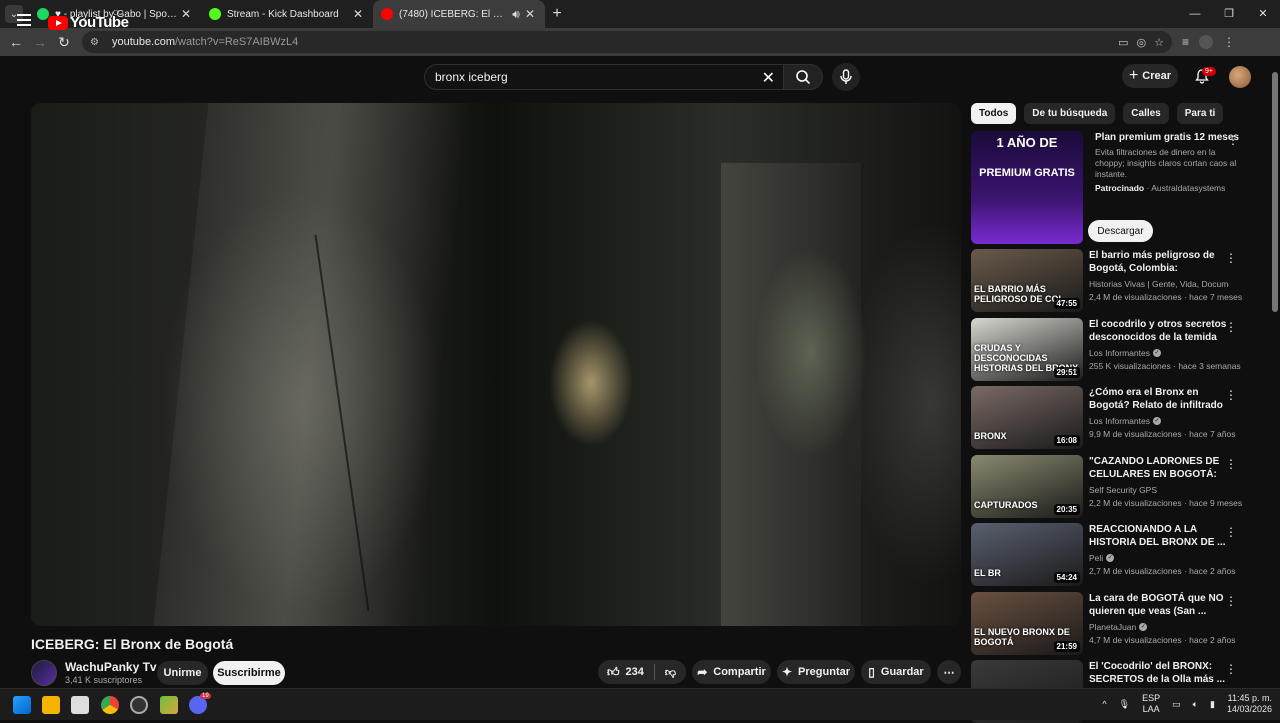 This screenshot has height=723, width=1280. Describe the element at coordinates (1195, 14) in the screenshot. I see `minimize-button: —` at that location.